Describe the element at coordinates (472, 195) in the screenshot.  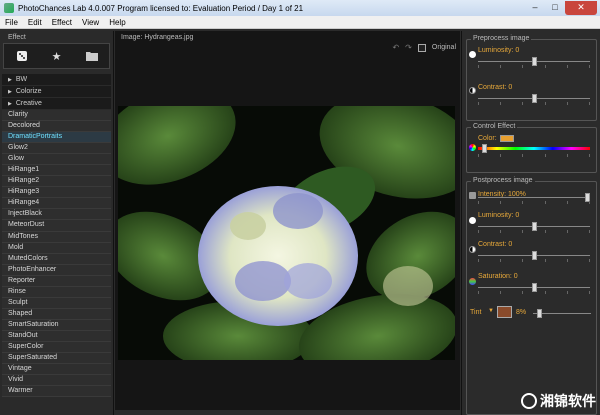
I see `brush-icon` at that location.